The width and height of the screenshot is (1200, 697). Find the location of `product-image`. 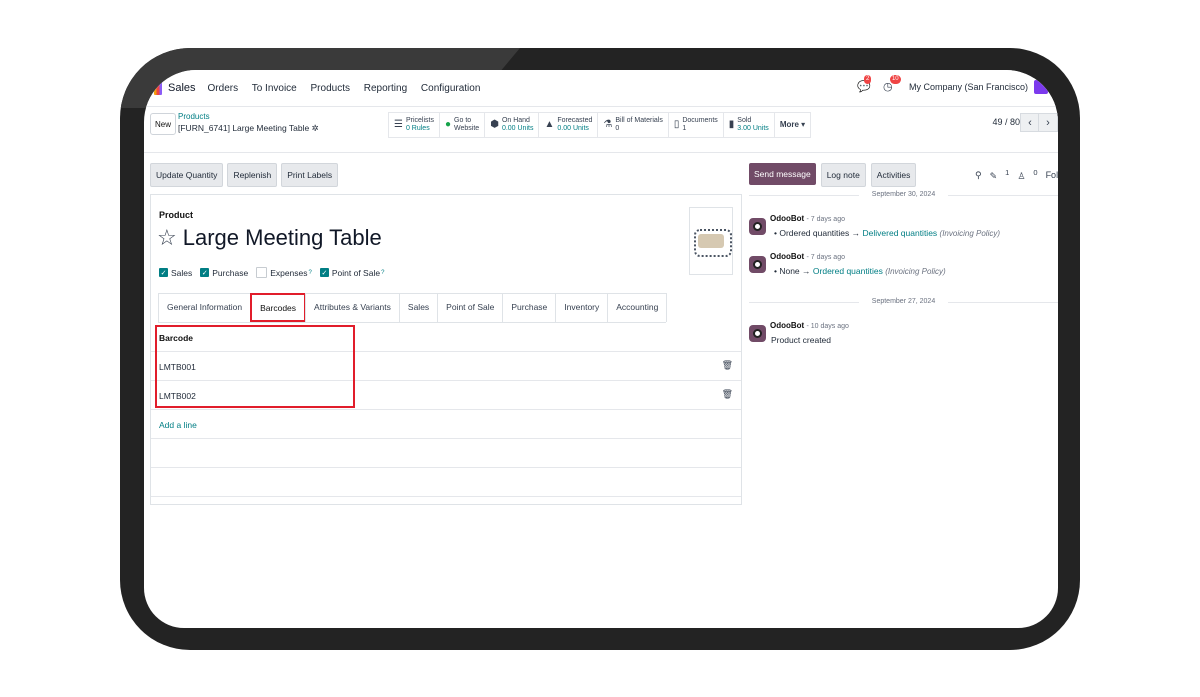

product-image is located at coordinates (711, 241).